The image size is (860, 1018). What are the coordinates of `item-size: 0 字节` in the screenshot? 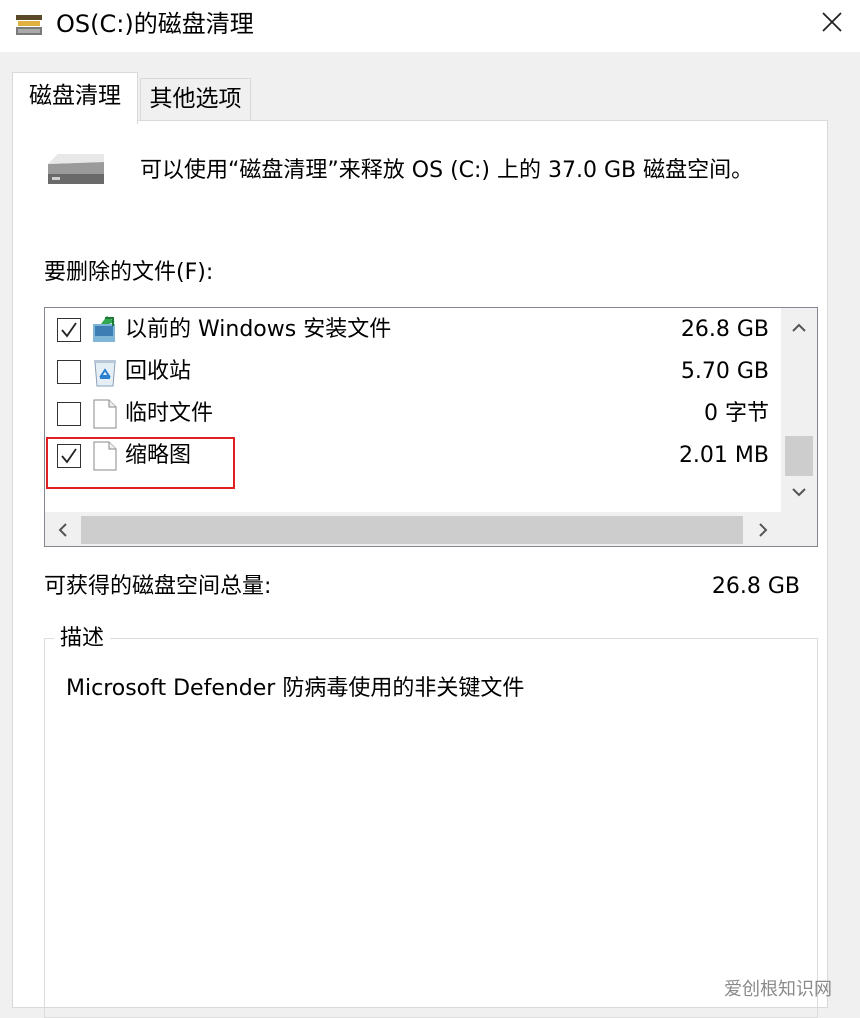 It's located at (736, 413).